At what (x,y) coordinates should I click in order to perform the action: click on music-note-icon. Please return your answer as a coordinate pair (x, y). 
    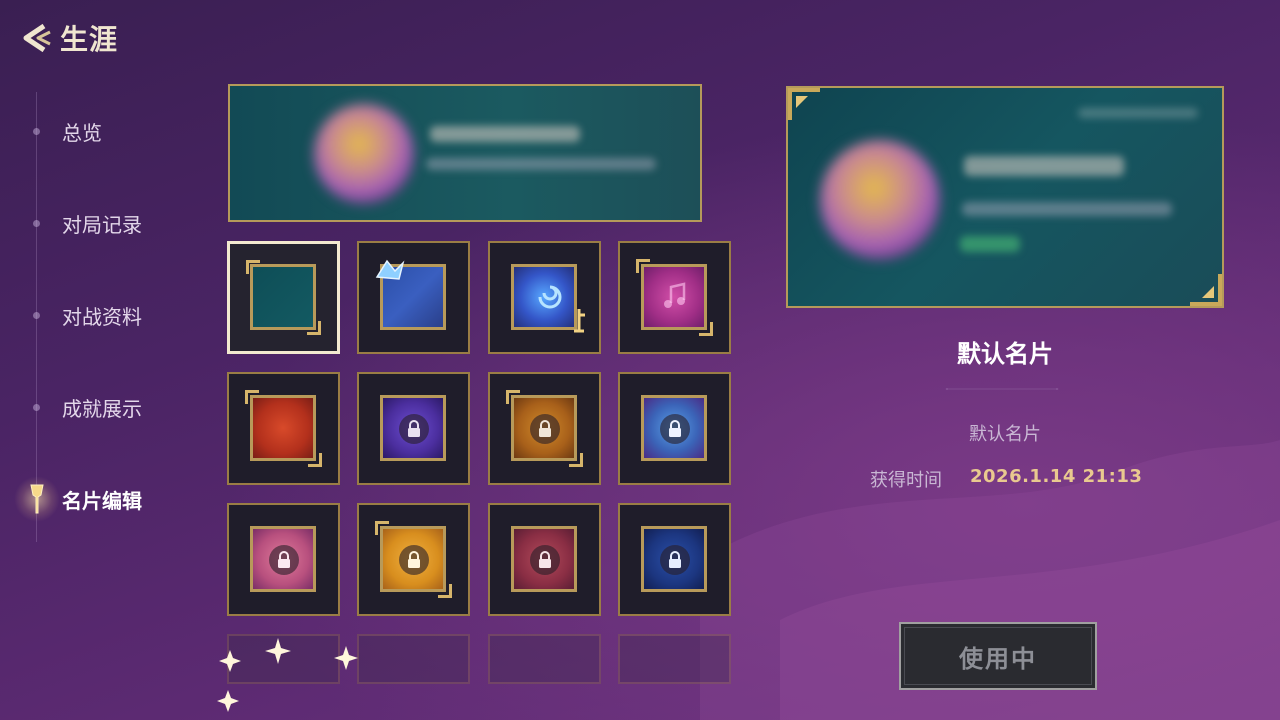
    Looking at the image, I should click on (675, 295).